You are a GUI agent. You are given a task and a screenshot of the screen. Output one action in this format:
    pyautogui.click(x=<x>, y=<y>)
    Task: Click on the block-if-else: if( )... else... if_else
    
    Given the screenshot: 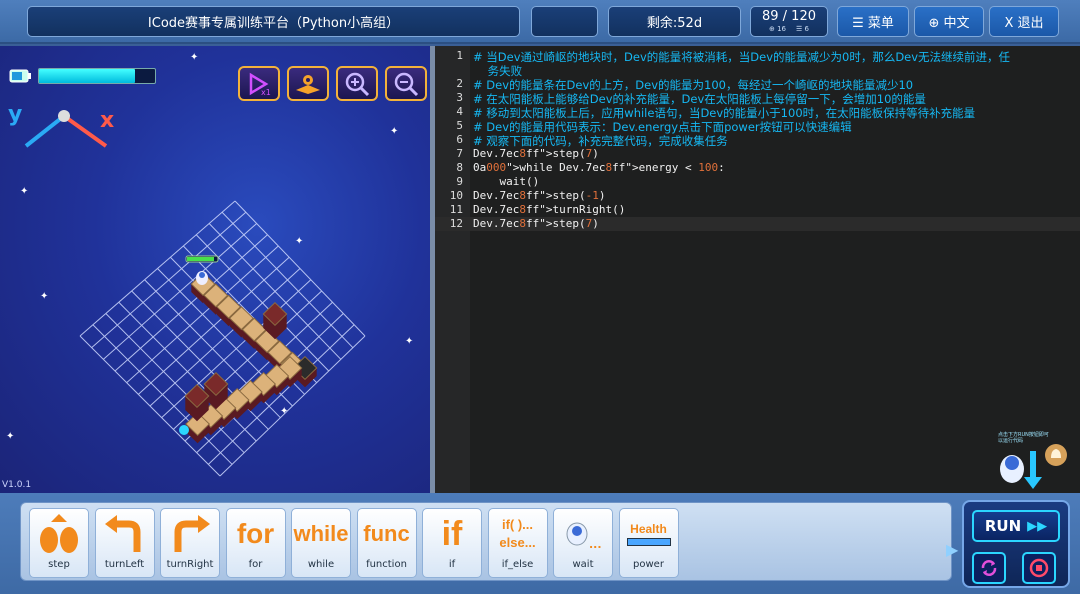 What is the action you would take?
    pyautogui.click(x=517, y=543)
    